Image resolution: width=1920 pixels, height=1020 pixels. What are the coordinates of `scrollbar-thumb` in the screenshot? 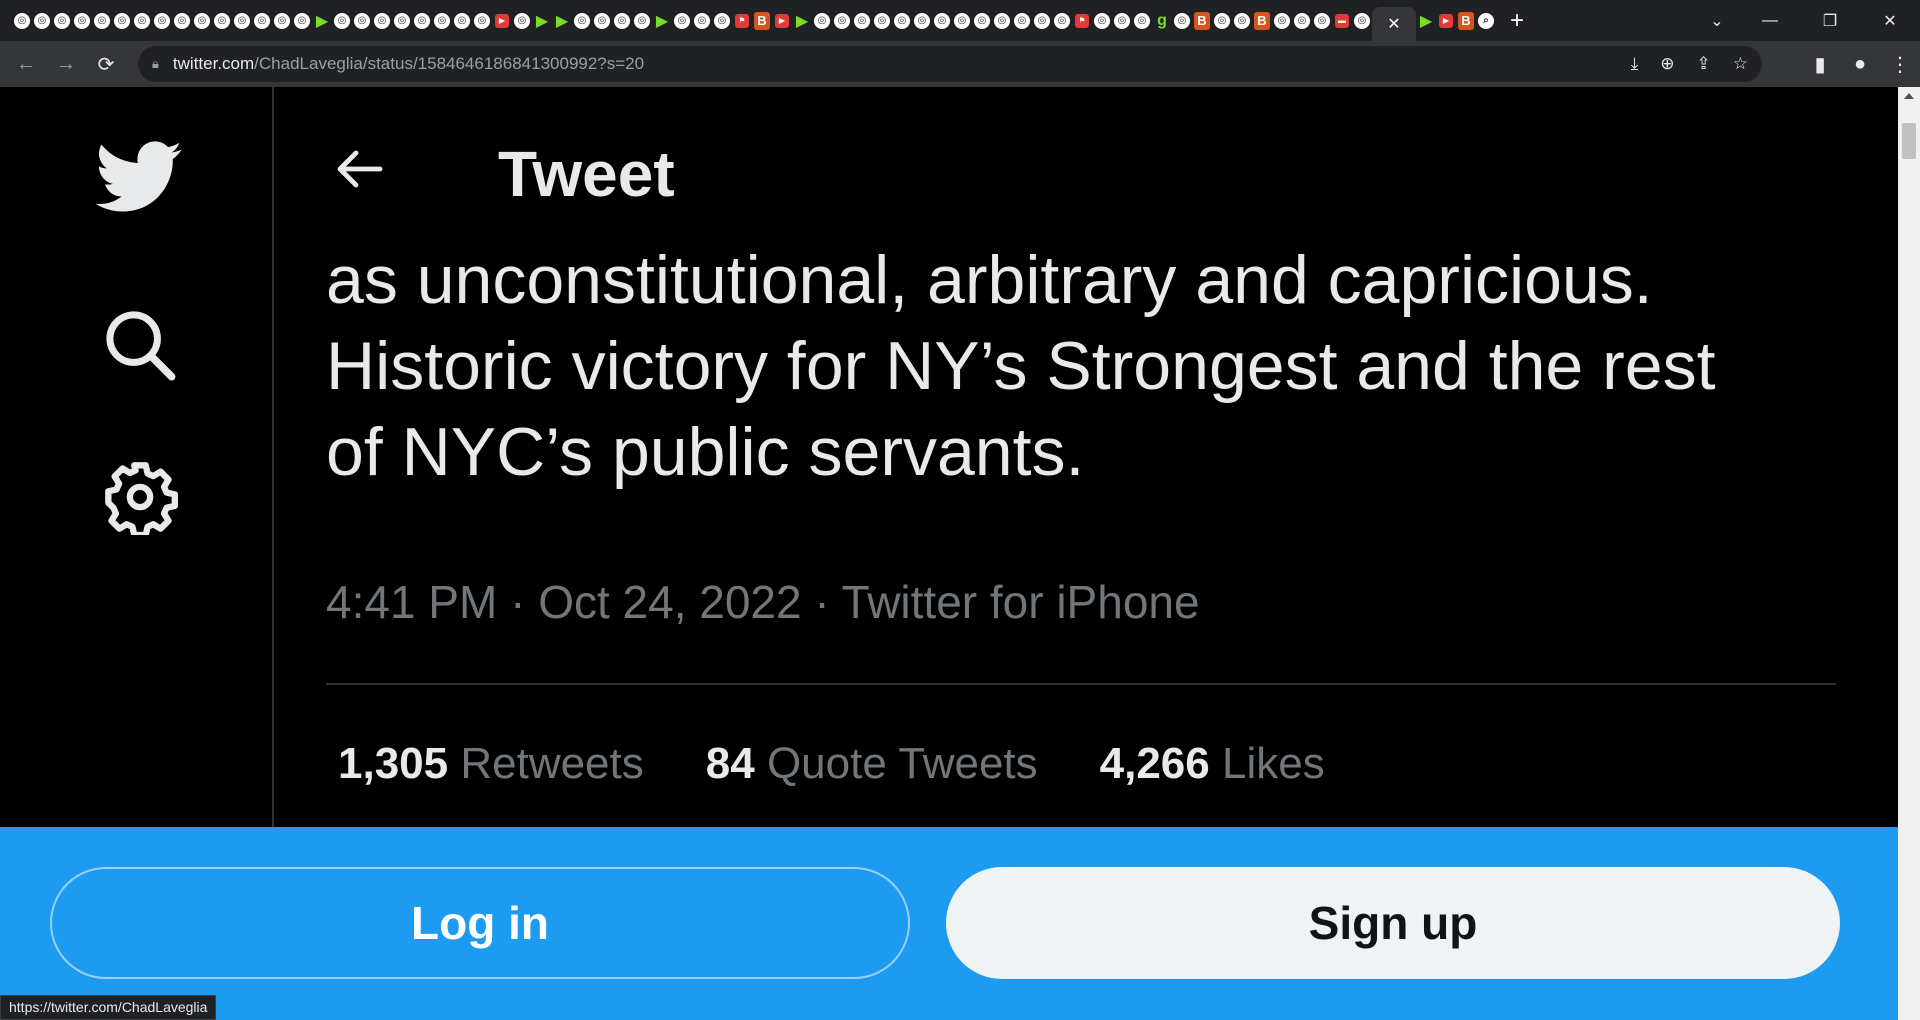 It's located at (1909, 141).